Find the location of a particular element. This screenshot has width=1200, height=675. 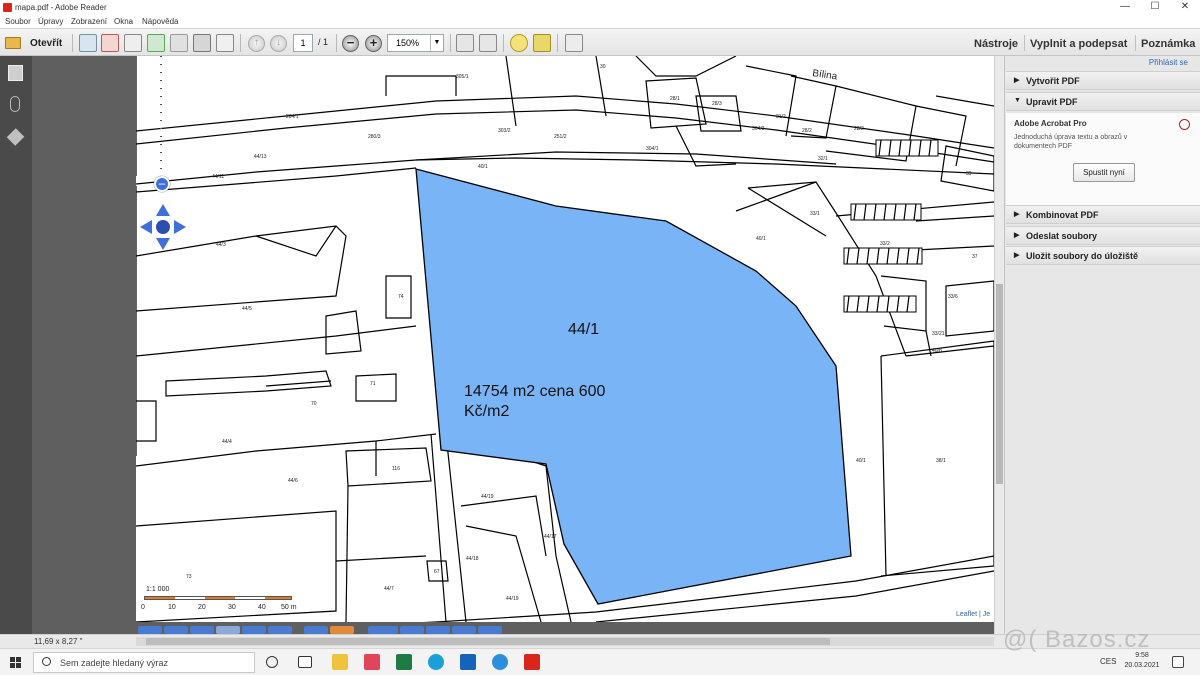

pan-control is located at coordinates (163, 227).